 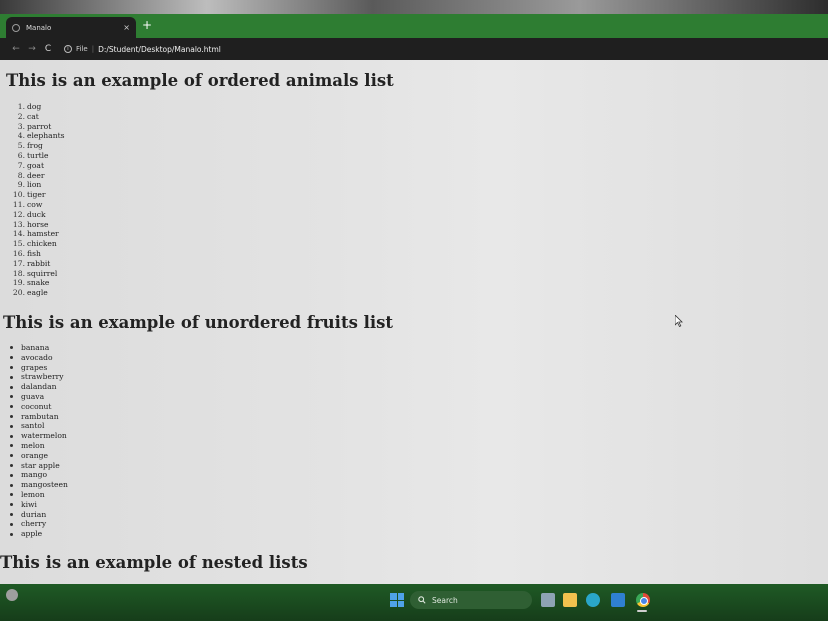 I want to click on fruit-name: star apple, so click(x=40, y=465).